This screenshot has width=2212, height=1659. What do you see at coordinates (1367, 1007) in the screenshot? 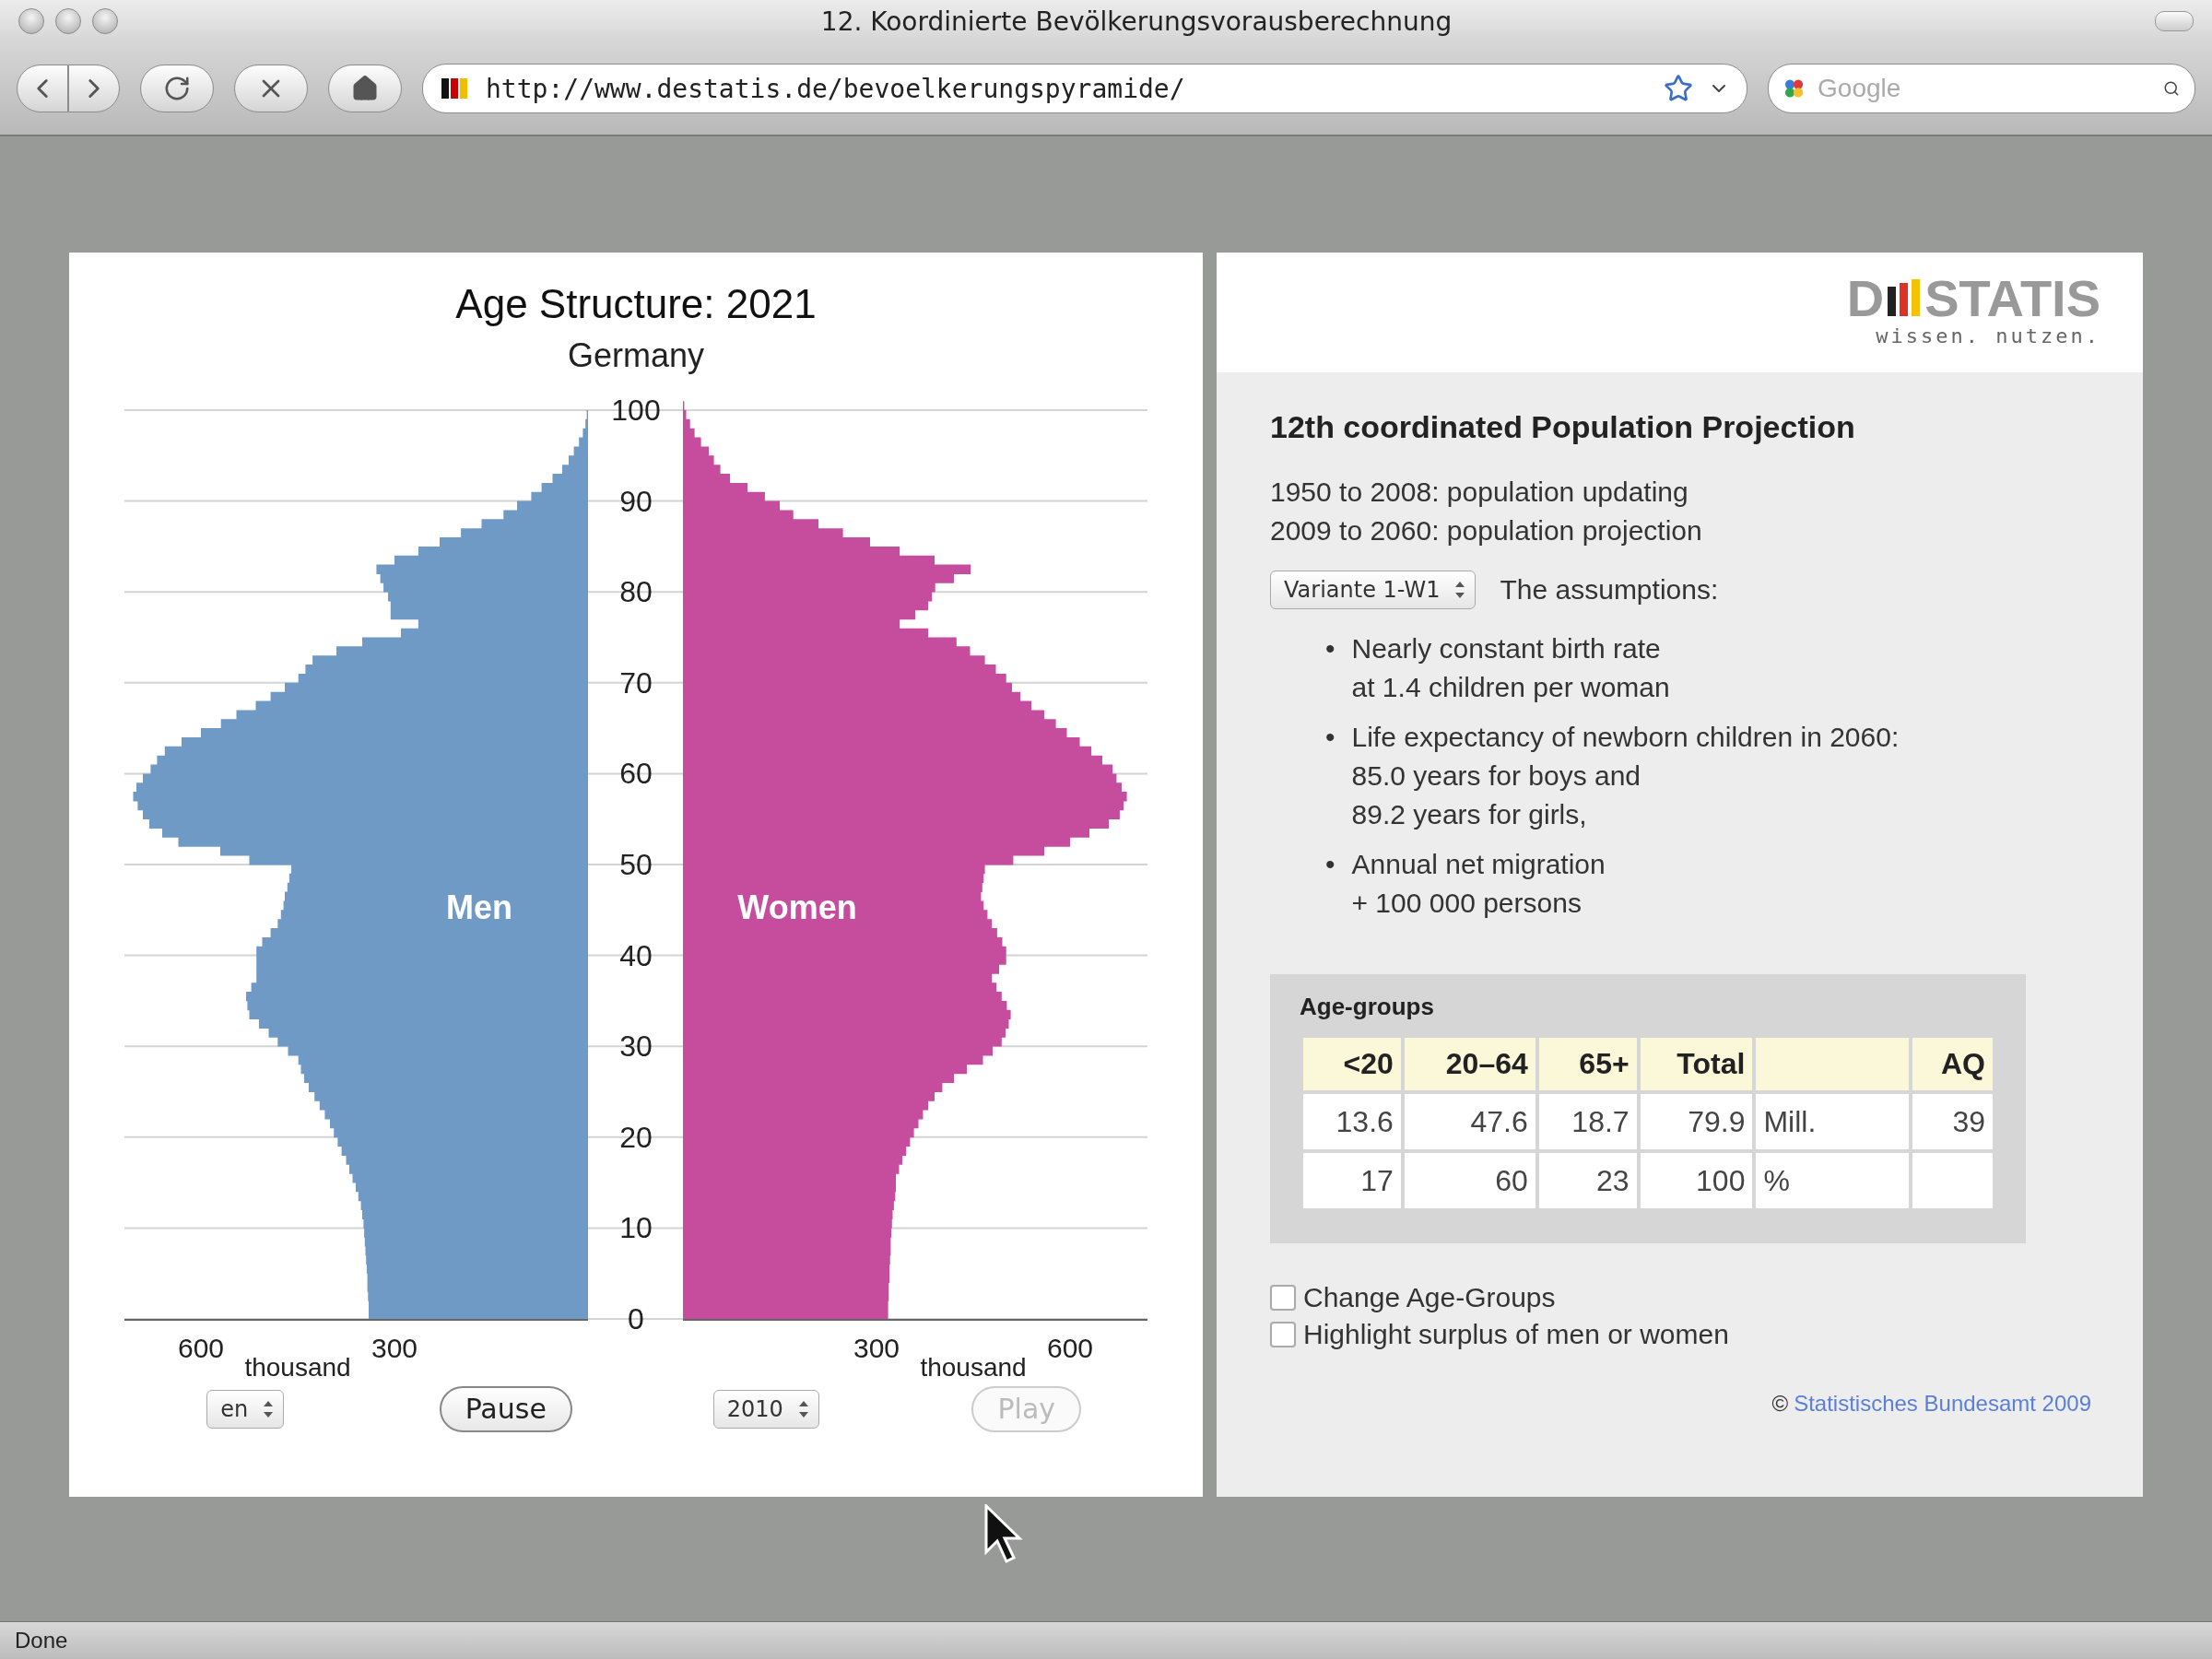
I see `panel-title: Age-groups` at bounding box center [1367, 1007].